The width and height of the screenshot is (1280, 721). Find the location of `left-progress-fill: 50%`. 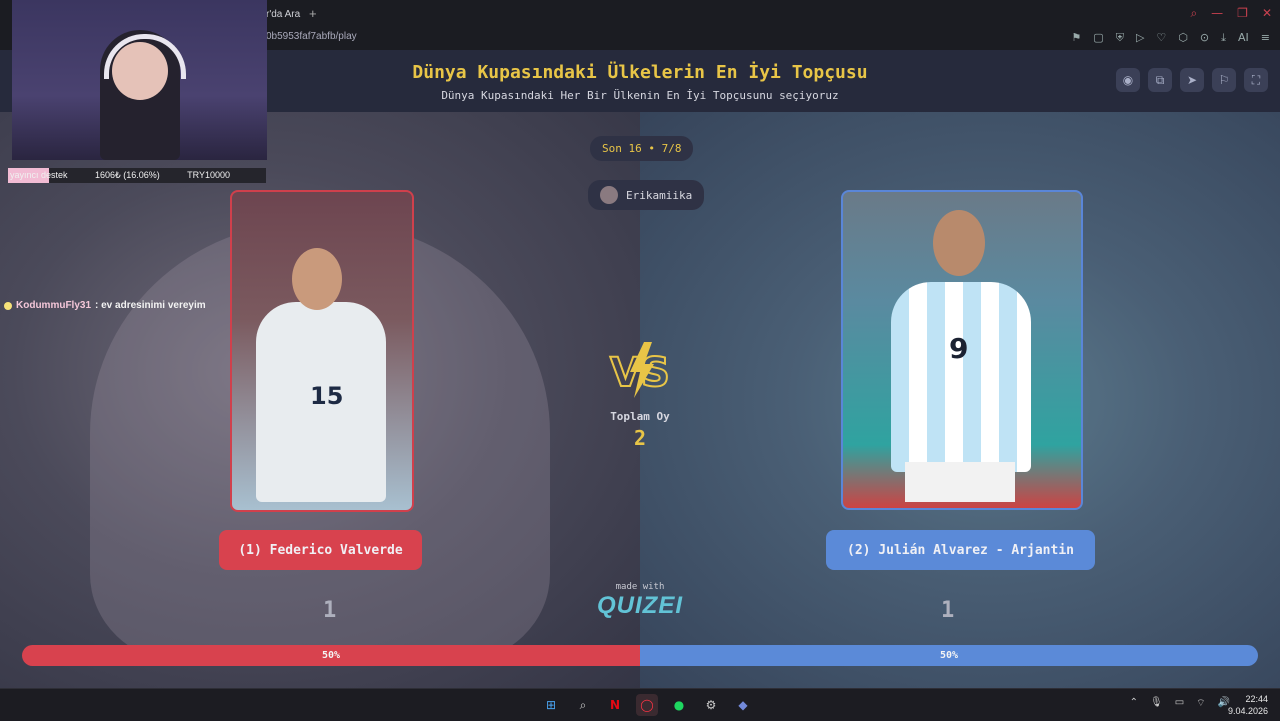

left-progress-fill: 50% is located at coordinates (331, 655).